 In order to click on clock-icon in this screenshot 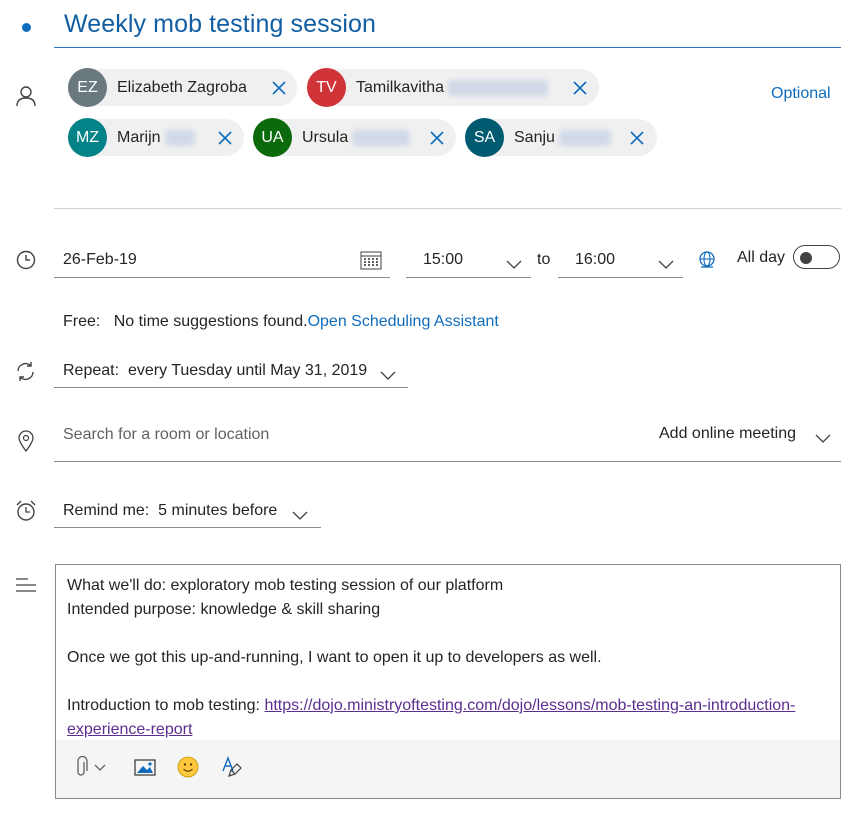, I will do `click(26, 260)`.